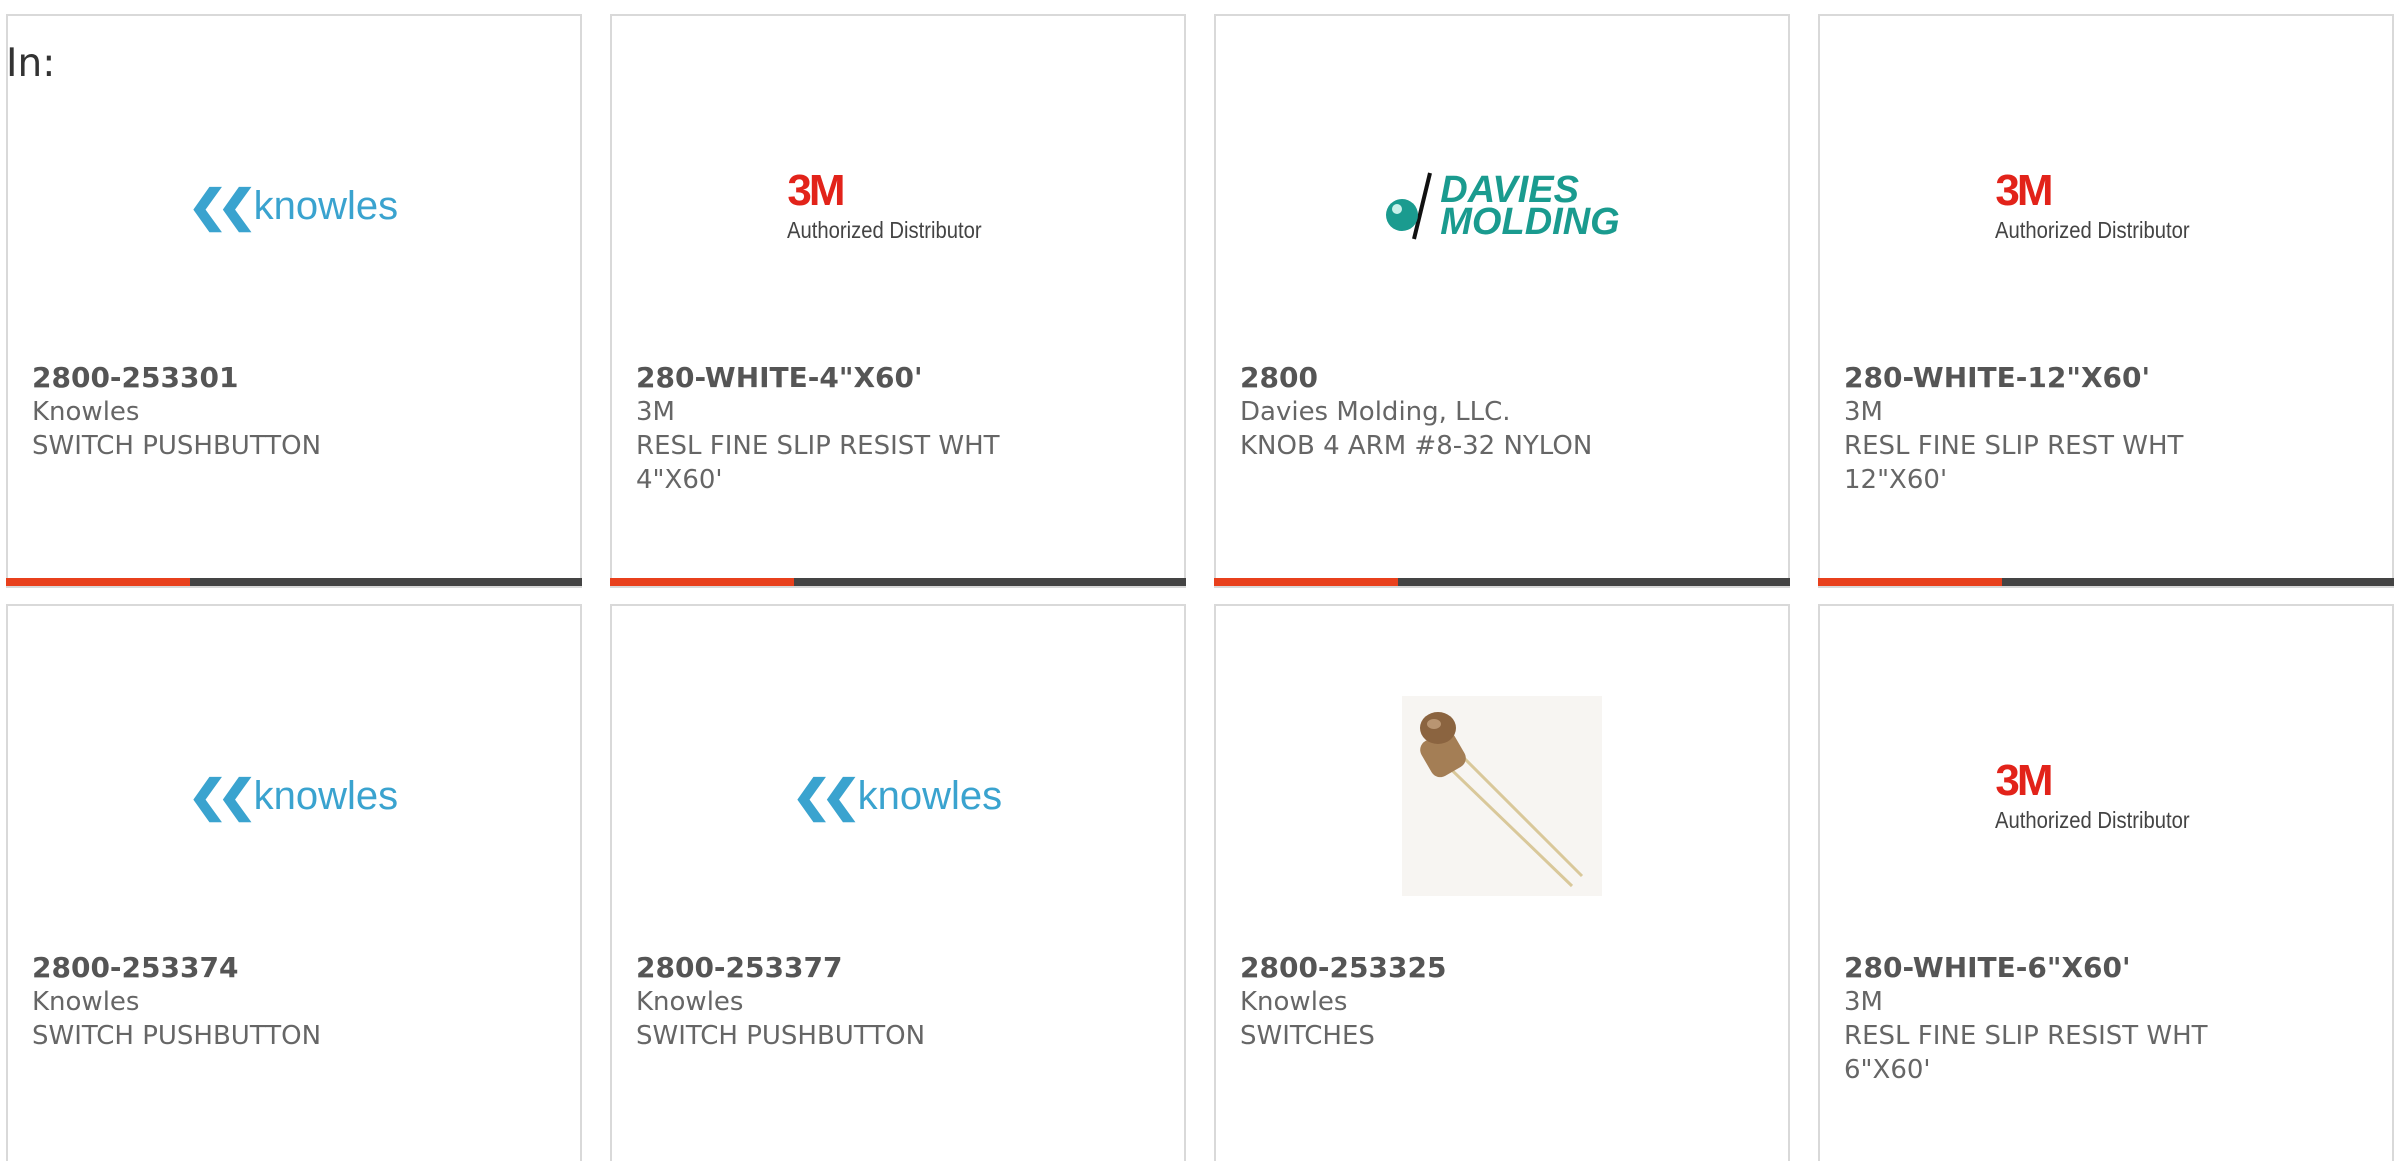  Describe the element at coordinates (2064, 968) in the screenshot. I see `part-number: 280-WHITE-6"X60'` at that location.